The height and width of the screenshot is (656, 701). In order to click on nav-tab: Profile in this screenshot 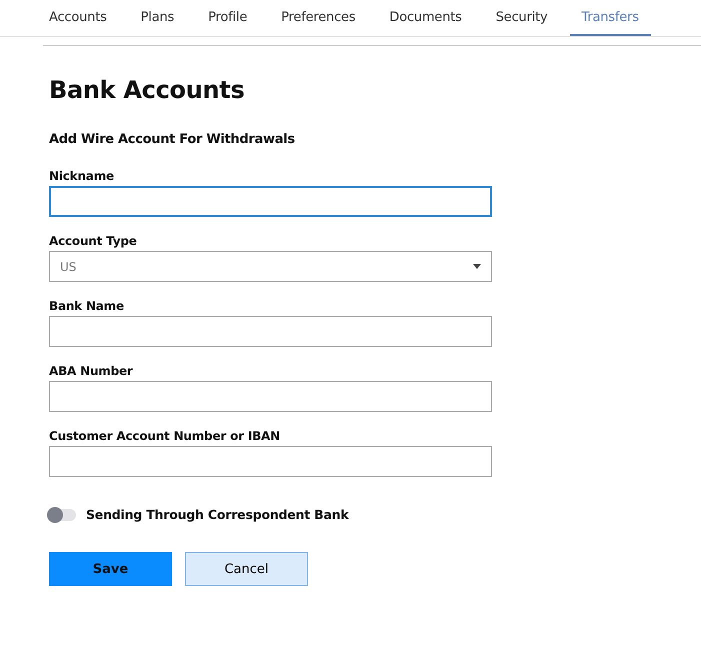, I will do `click(228, 18)`.